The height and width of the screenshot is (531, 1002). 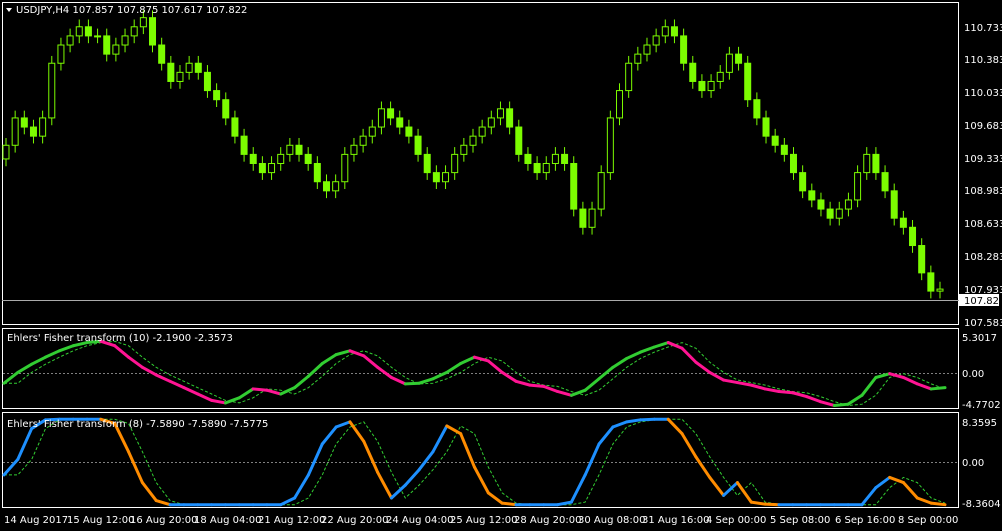 What do you see at coordinates (928, 520) in the screenshot?
I see `time-tick: 8 Sep 00:00` at bounding box center [928, 520].